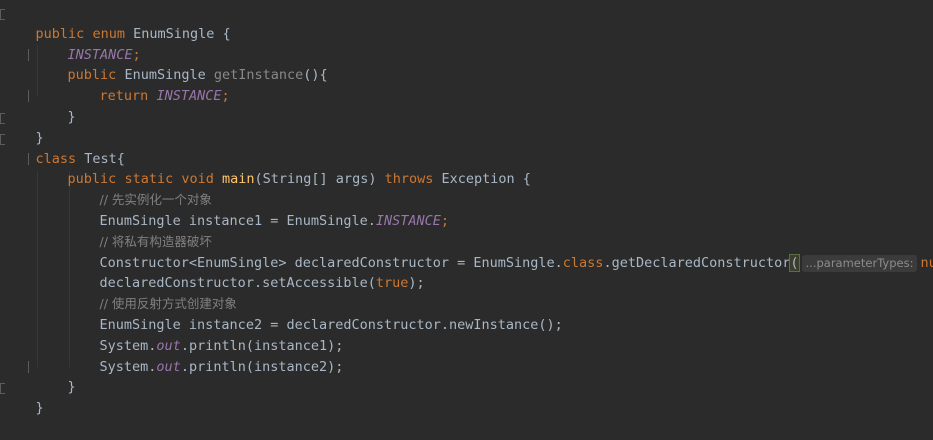 This screenshot has height=440, width=933. What do you see at coordinates (500, 334) in the screenshot?
I see `code-line: System.out.println(instance1);` at bounding box center [500, 334].